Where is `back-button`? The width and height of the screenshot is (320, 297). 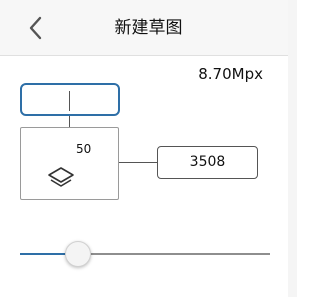 back-button is located at coordinates (36, 28).